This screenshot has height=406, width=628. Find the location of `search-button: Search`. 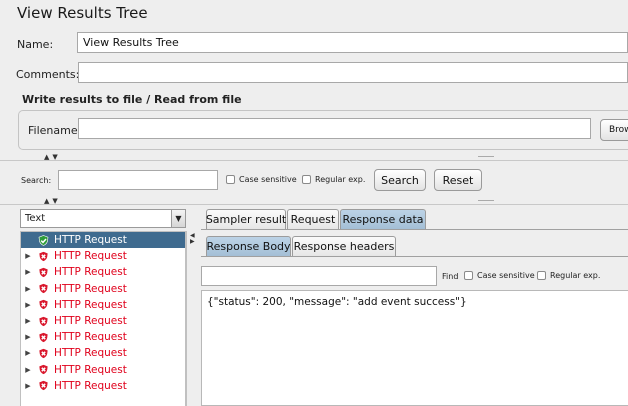

search-button: Search is located at coordinates (400, 180).